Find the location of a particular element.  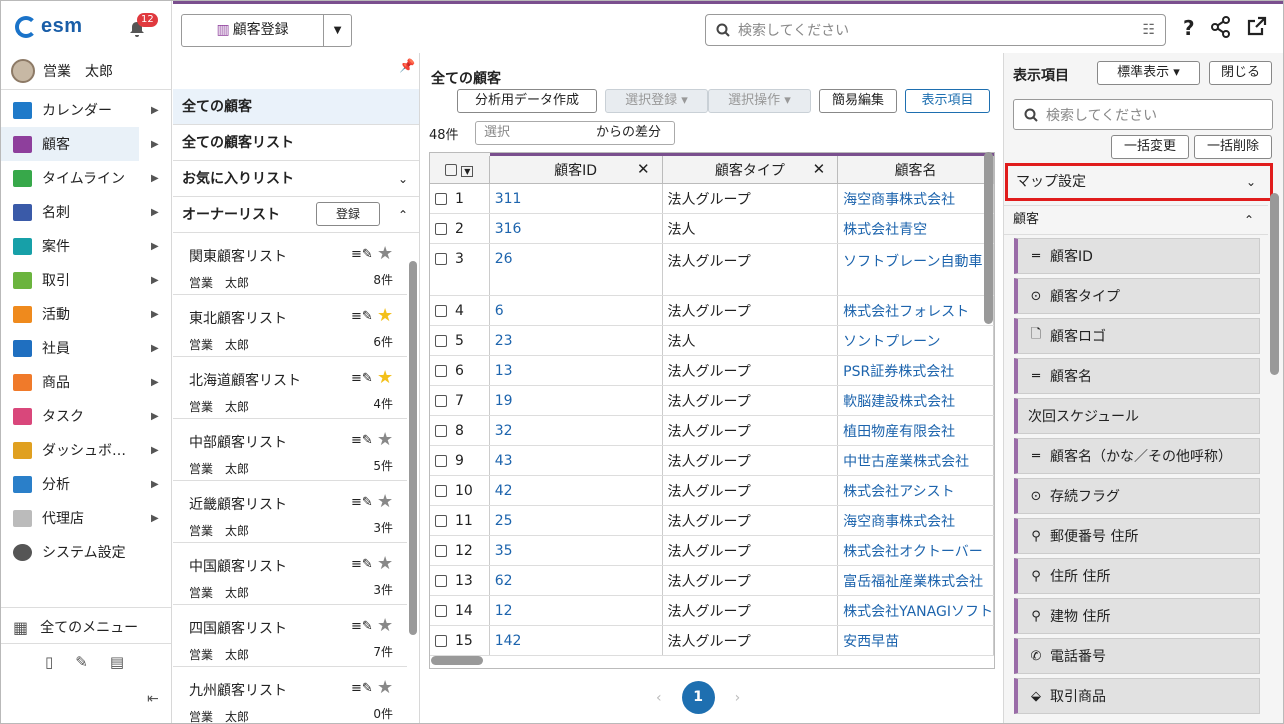

table-row: 13 62 法人グループ 富岳福祉産業株式会社 is located at coordinates (712, 580).